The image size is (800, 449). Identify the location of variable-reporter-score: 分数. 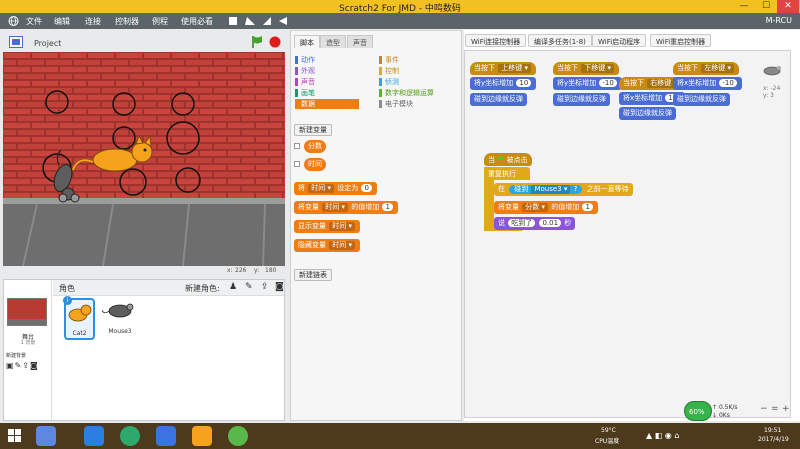
(315, 146).